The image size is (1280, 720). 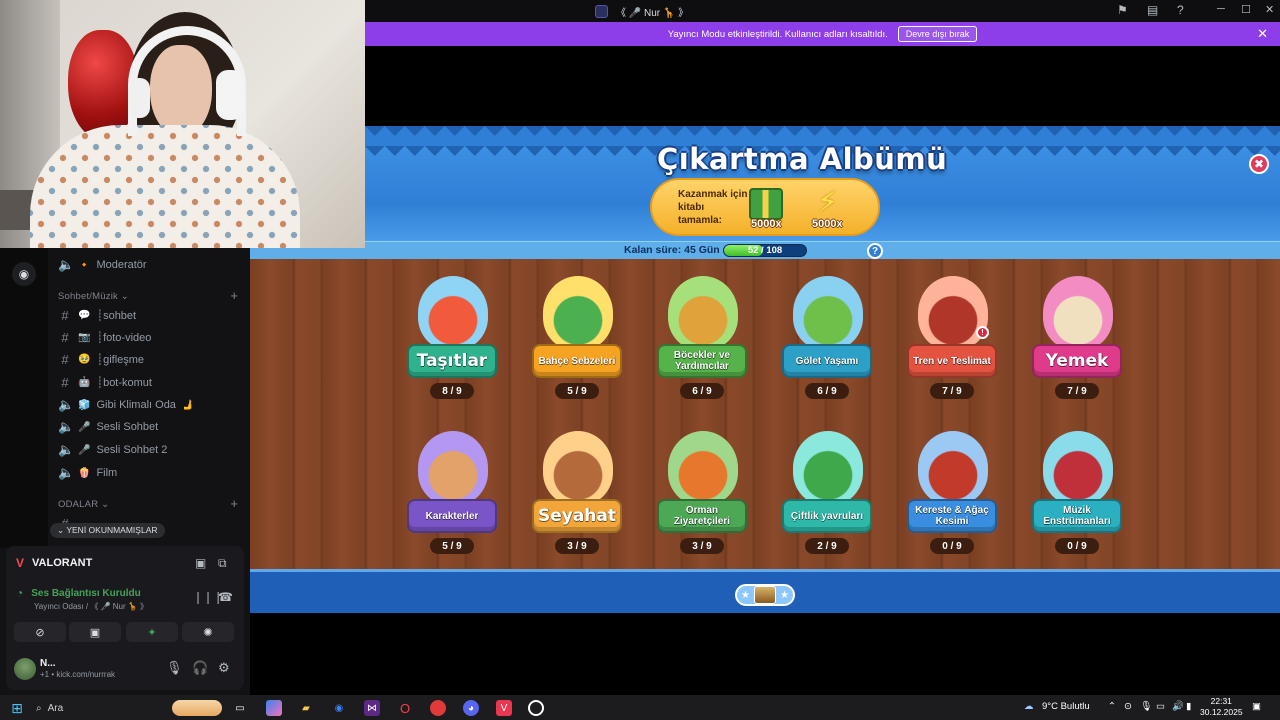 I want to click on reward-text: Kazanmak için kitabı tamamla:, so click(x=713, y=207).